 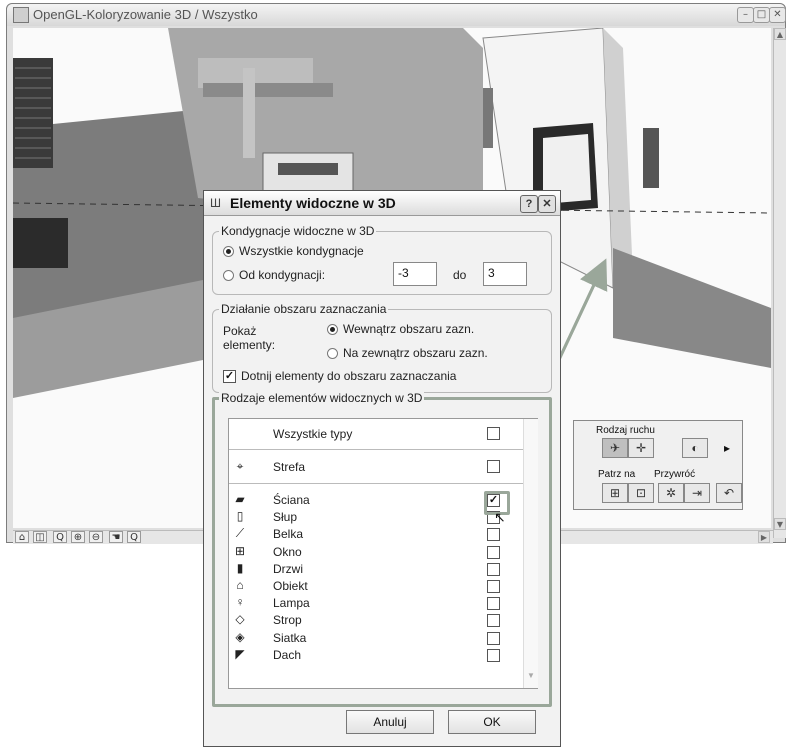 I want to click on element-type-label: Belka, so click(x=288, y=534).